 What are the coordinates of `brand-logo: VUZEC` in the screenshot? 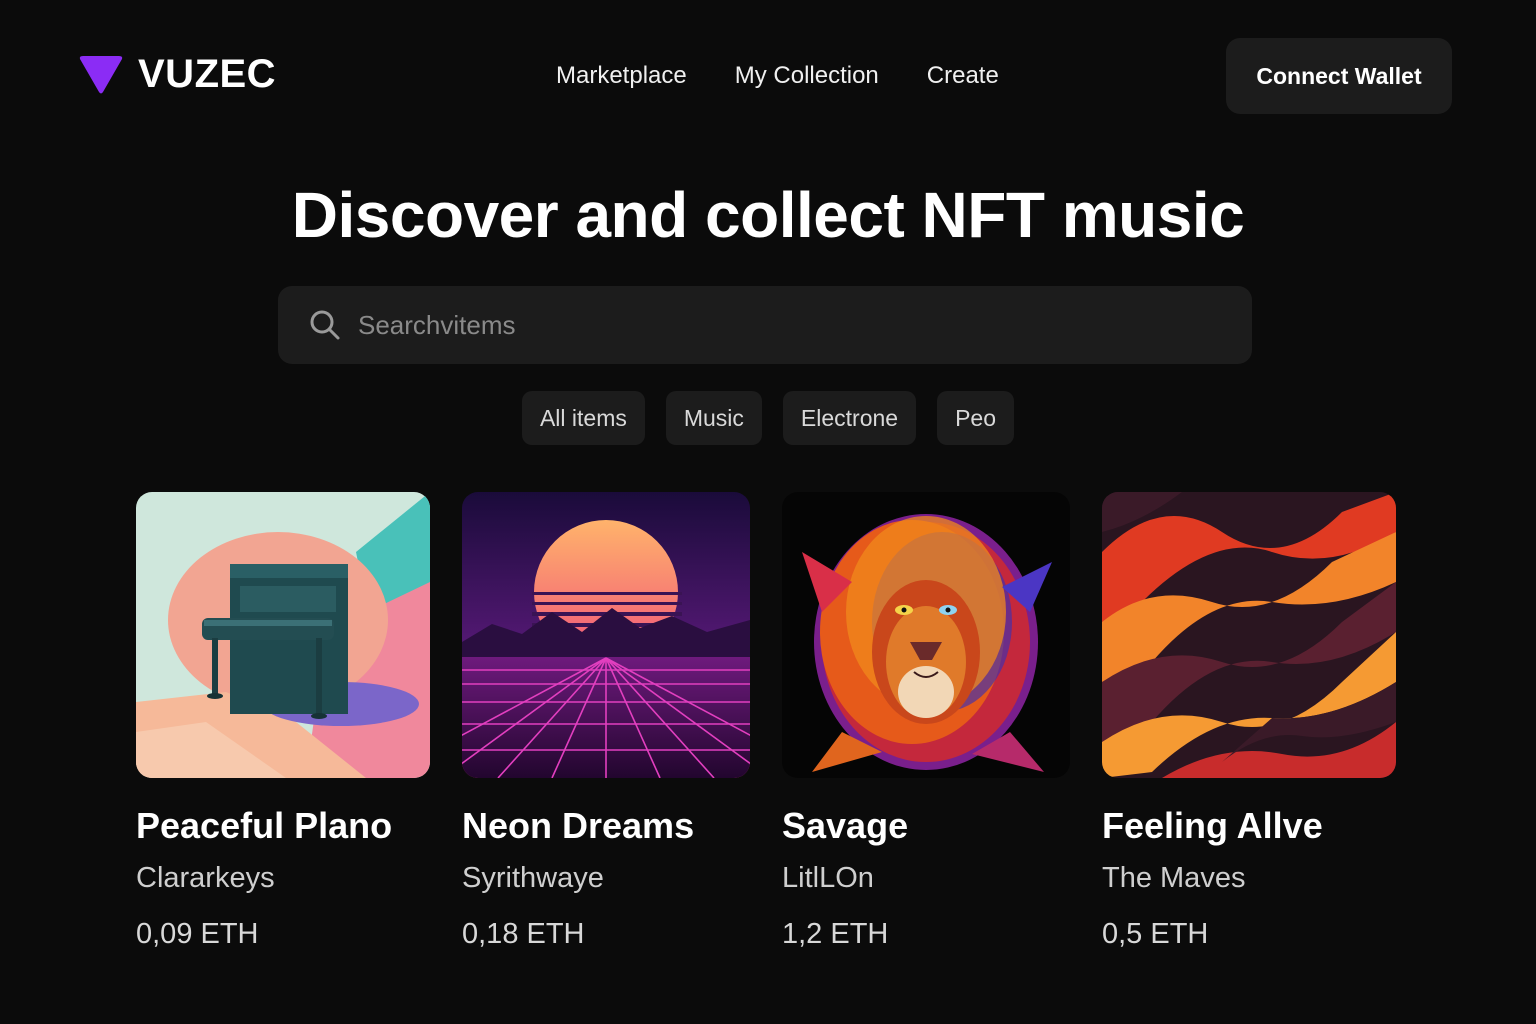 It's located at (177, 74).